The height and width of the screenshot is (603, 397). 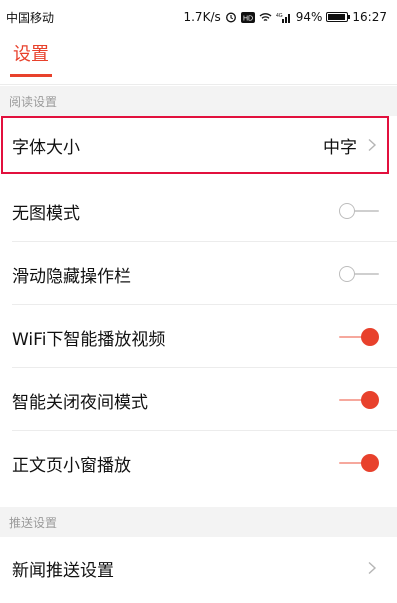 I want to click on wifi-video-row: WiFi下智能播放视频, so click(x=198, y=337).